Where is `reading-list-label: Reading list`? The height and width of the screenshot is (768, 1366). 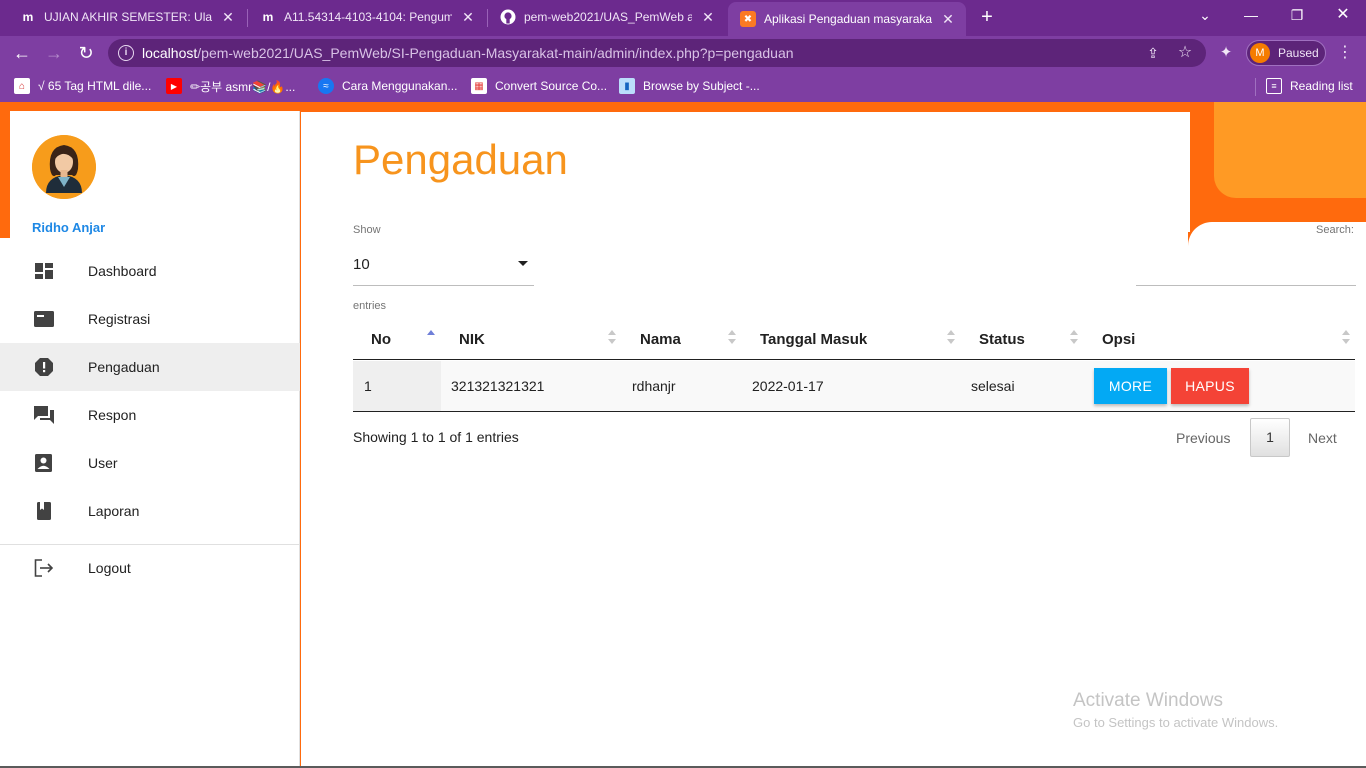 reading-list-label: Reading list is located at coordinates (1321, 86).